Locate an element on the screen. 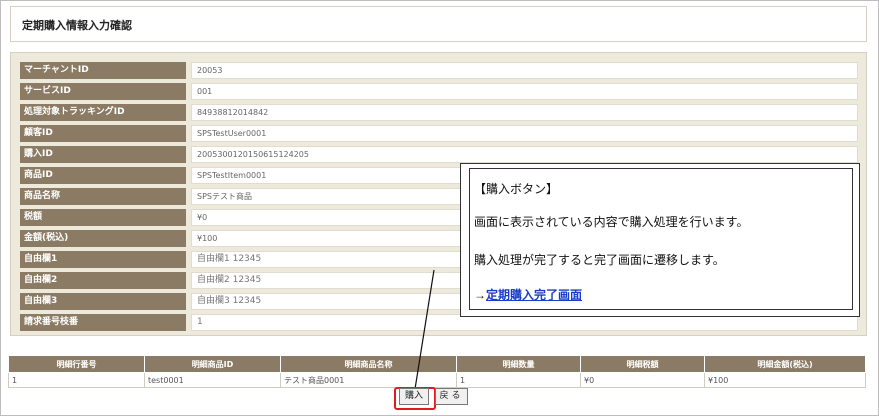 This screenshot has height=416, width=879. column-header: 明細数量 is located at coordinates (518, 364).